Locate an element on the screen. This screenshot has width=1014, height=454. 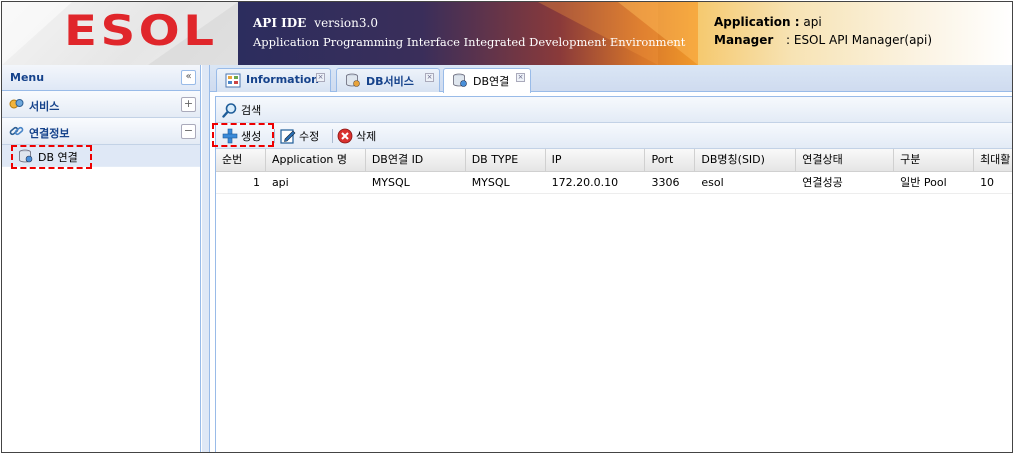
tab-db-connection: DB연결 × is located at coordinates (487, 80).